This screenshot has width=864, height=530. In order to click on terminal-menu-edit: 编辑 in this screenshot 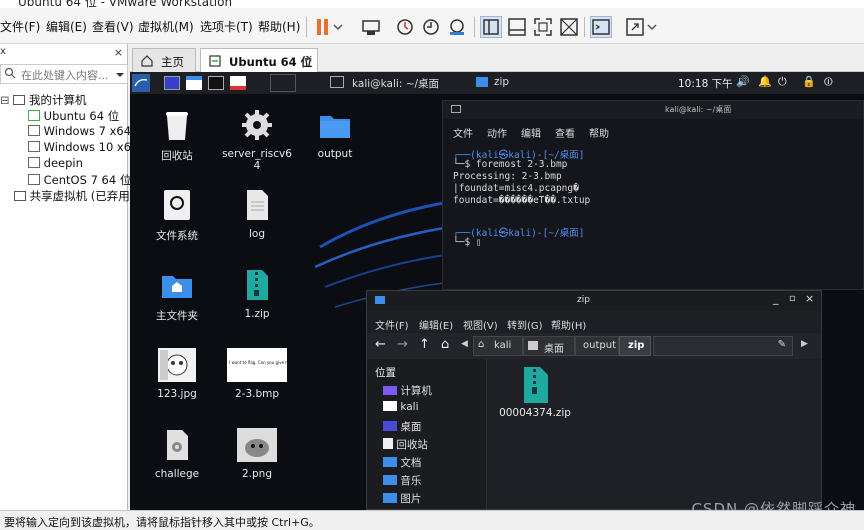, I will do `click(531, 132)`.